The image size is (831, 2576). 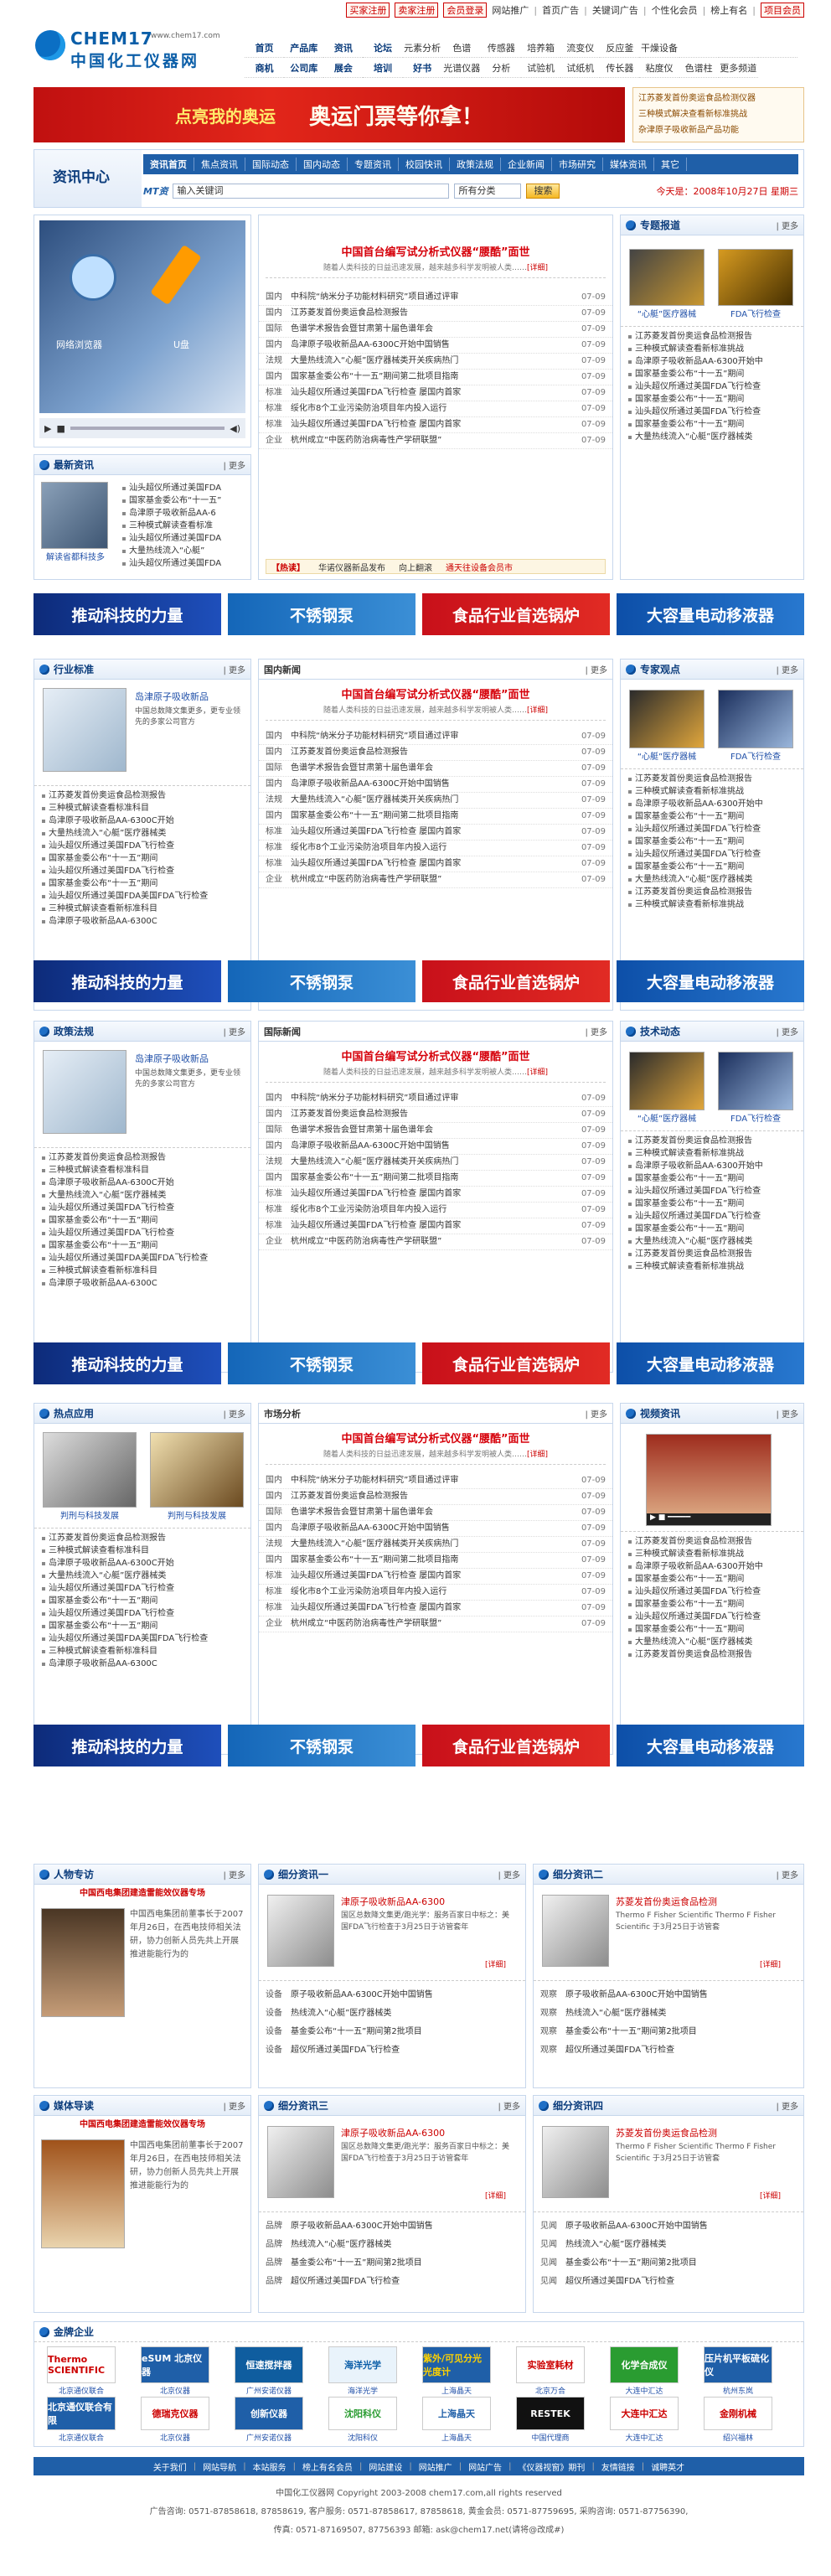 I want to click on special-caption: “心艇”医疗器械, so click(x=667, y=315).